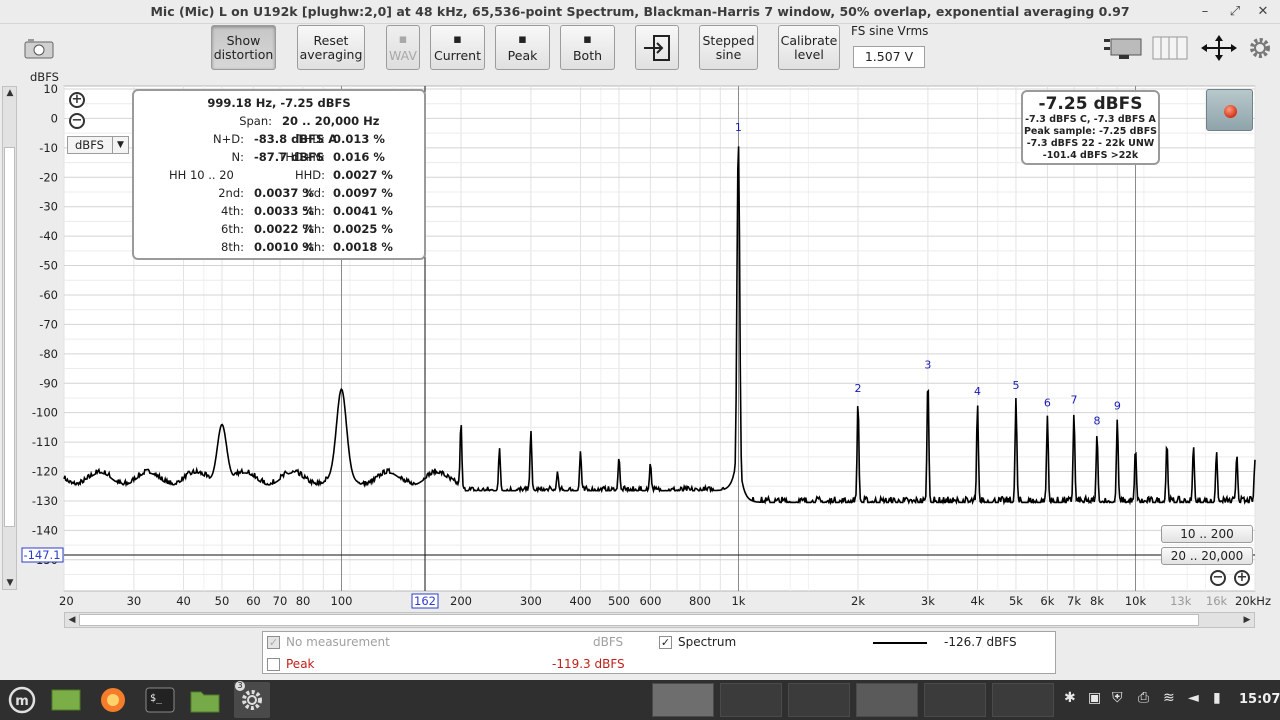 Image resolution: width=1280 pixels, height=720 pixels. I want to click on x-tick-label: 16k, so click(1217, 601).